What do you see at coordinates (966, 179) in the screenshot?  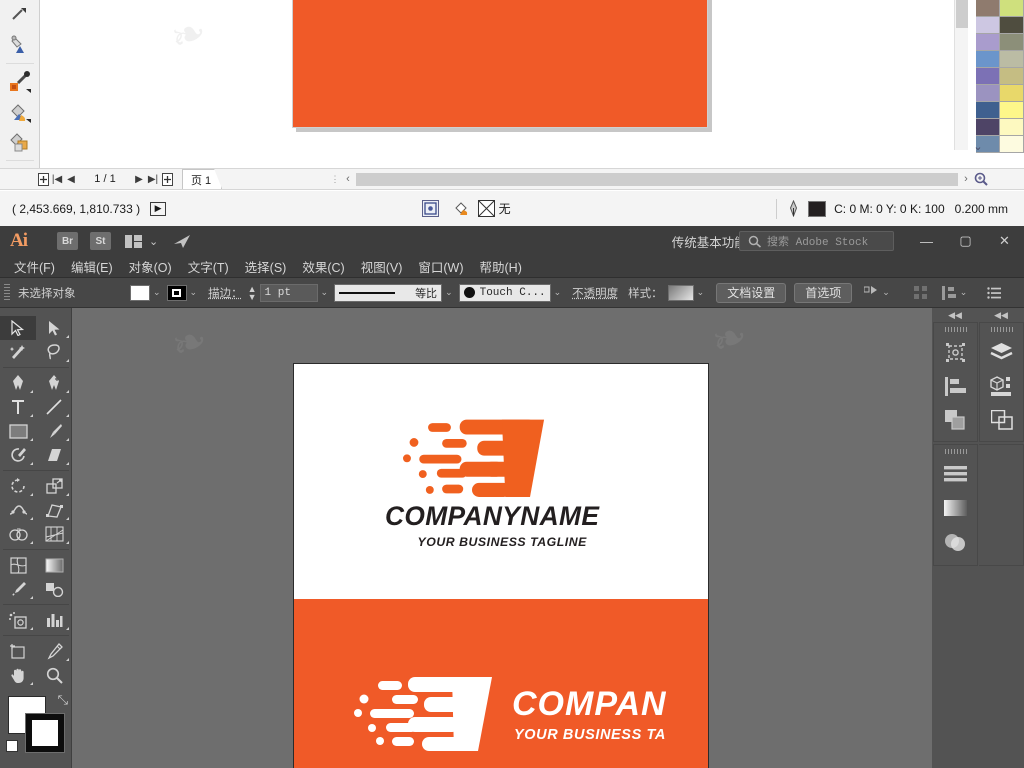 I see `hscroll-right-arrow: ›` at bounding box center [966, 179].